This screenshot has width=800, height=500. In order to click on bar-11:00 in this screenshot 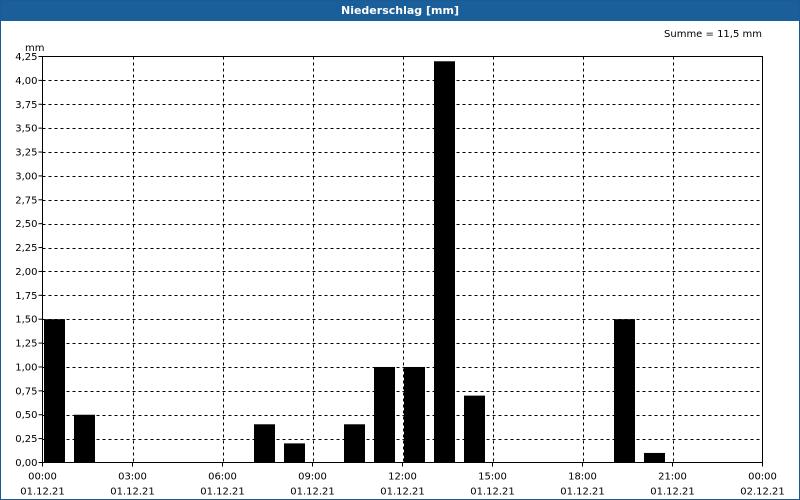, I will do `click(384, 414)`.